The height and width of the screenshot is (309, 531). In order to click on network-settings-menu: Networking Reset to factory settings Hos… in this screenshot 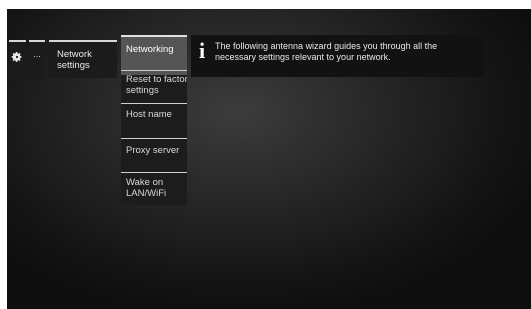, I will do `click(154, 120)`.